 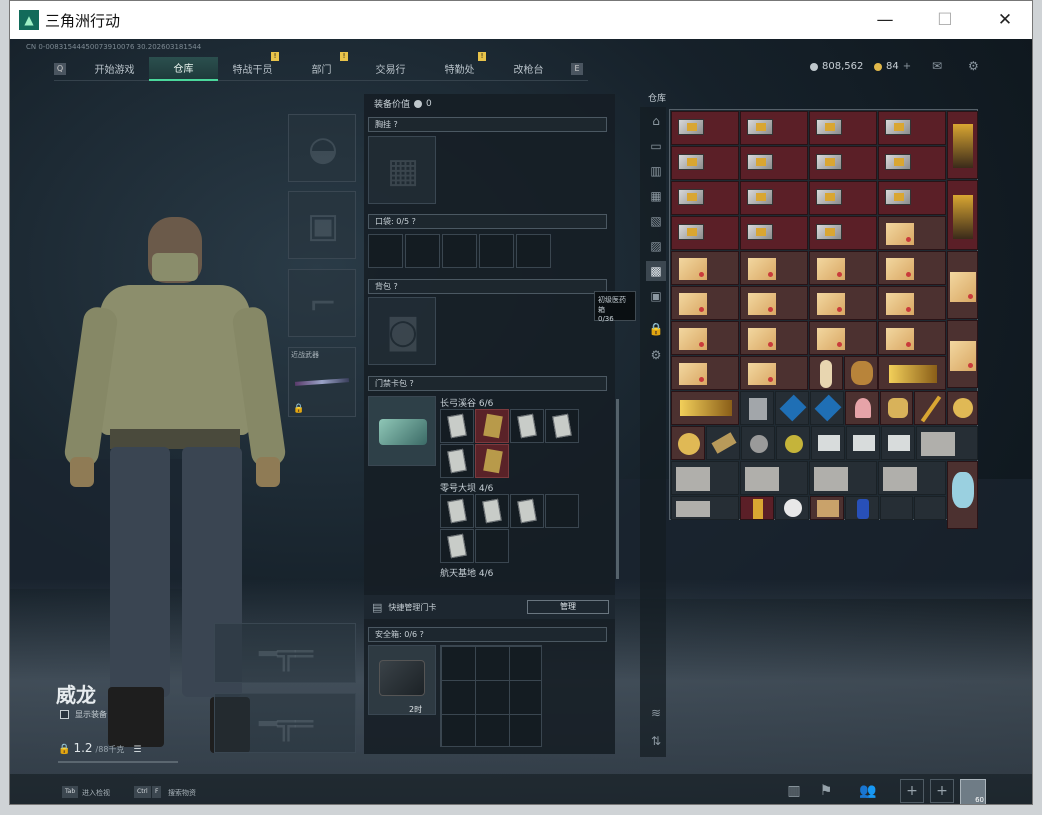 What do you see at coordinates (868, 791) in the screenshot?
I see `friends-icon: 👥` at bounding box center [868, 791].